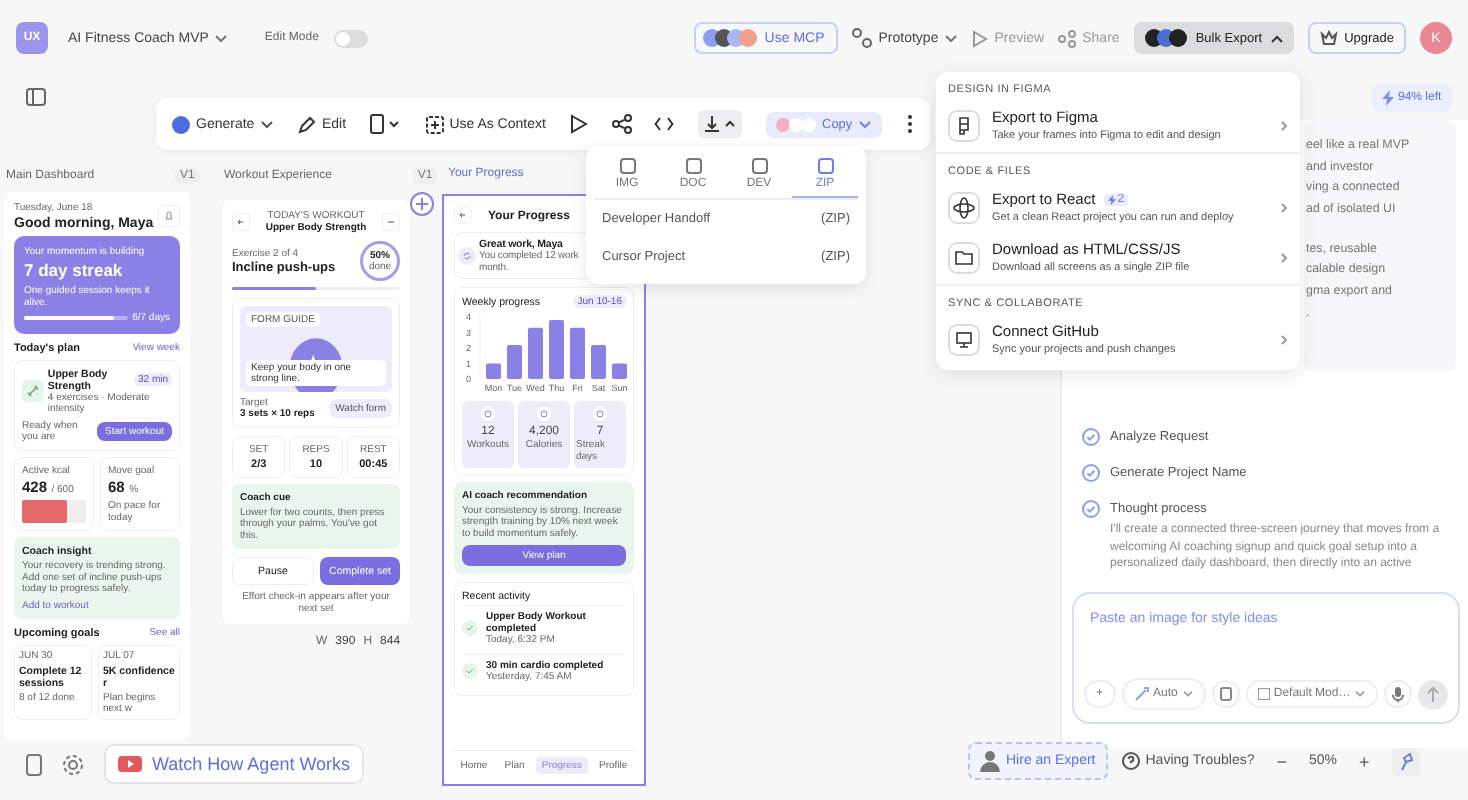 The height and width of the screenshot is (800, 1468). Describe the element at coordinates (422, 204) in the screenshot. I see `add-screen-icon` at that location.